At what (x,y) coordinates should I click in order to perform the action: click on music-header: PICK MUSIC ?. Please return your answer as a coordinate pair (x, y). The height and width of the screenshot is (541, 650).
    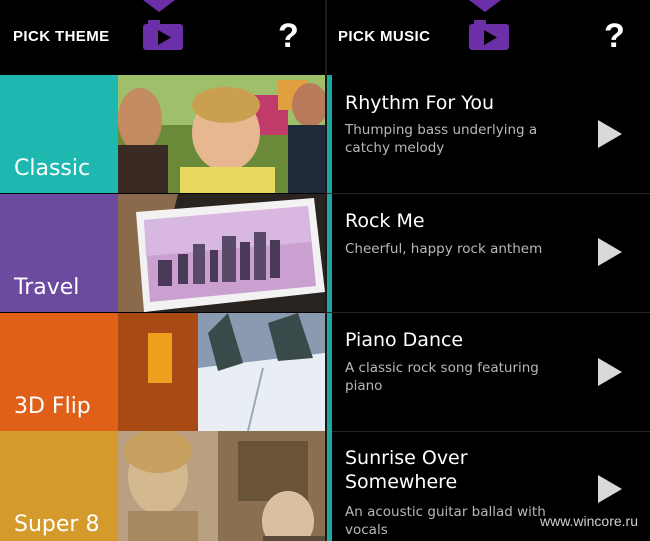
    Looking at the image, I should click on (488, 37).